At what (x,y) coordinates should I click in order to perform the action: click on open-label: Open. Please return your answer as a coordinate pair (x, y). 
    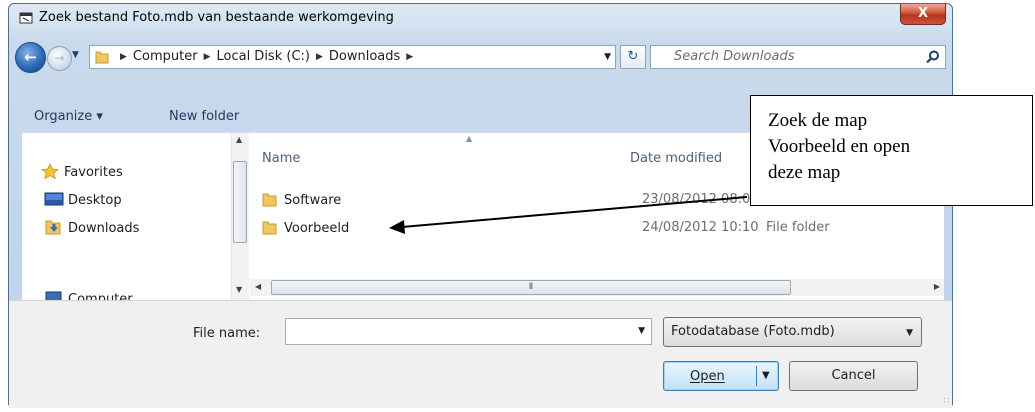
    Looking at the image, I should click on (707, 376).